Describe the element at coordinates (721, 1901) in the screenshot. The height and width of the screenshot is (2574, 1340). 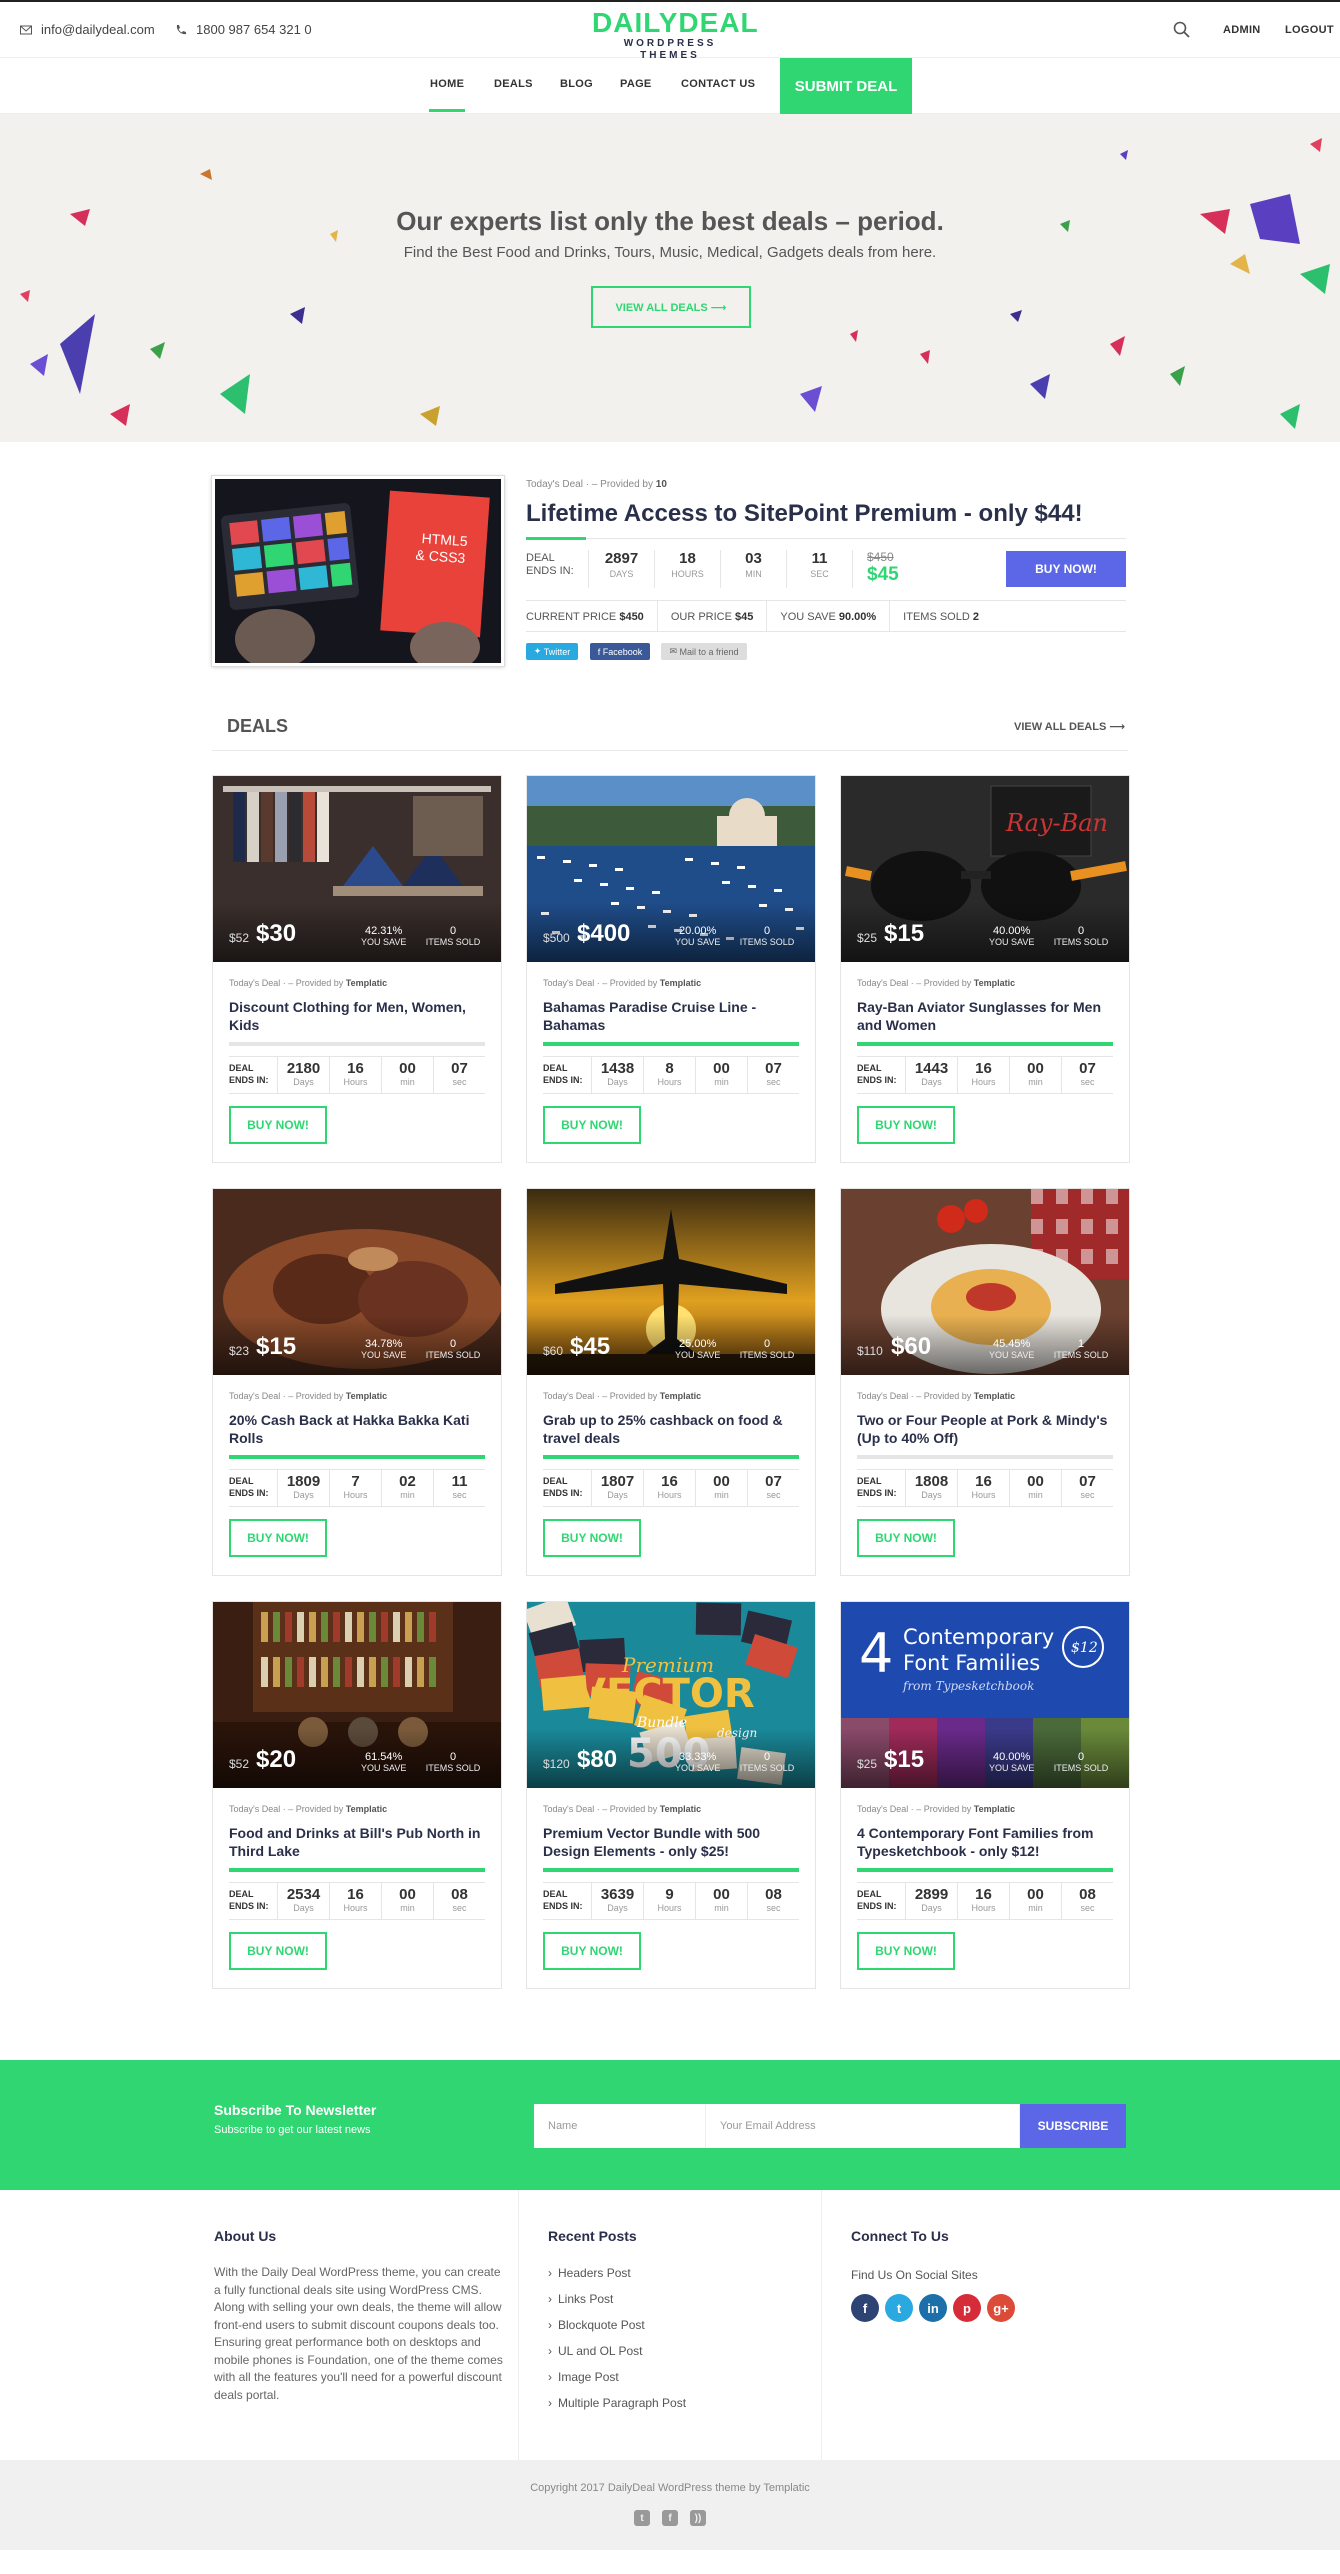
I see `countdown-min: 00 min` at that location.